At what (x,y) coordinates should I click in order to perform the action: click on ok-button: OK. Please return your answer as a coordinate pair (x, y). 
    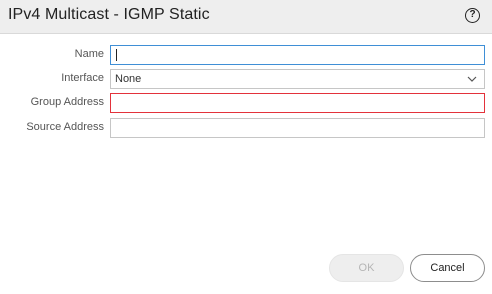
    Looking at the image, I should click on (366, 268).